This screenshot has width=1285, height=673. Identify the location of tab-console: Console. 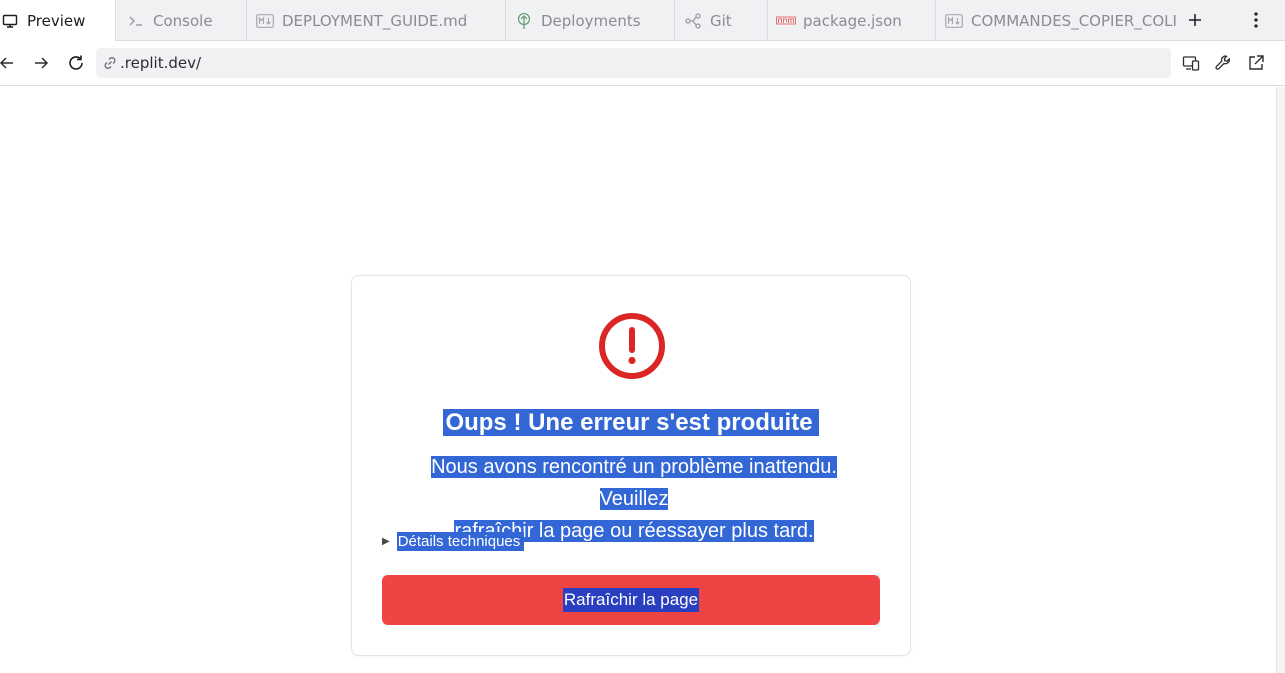
(181, 20).